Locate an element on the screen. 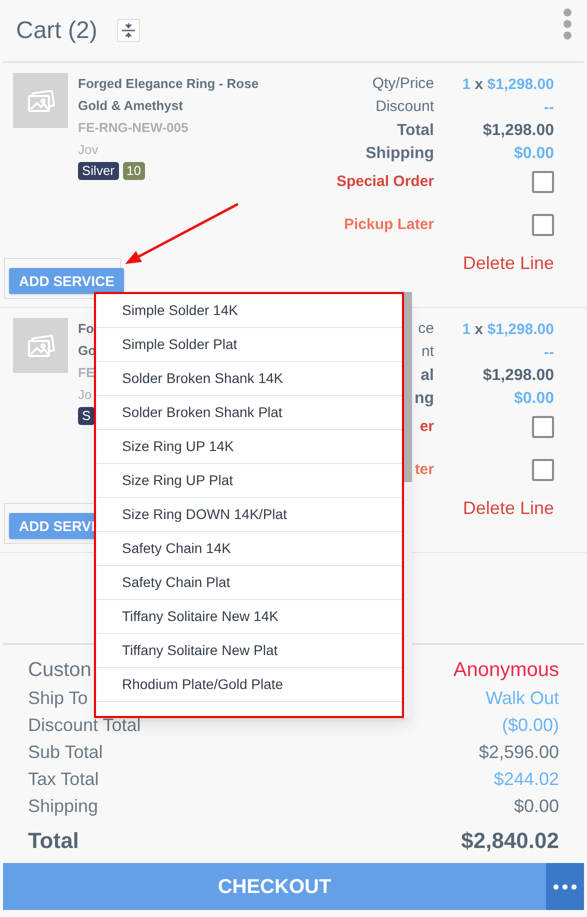 This screenshot has width=587, height=917. service-option: Safety Chain 14K is located at coordinates (249, 549).